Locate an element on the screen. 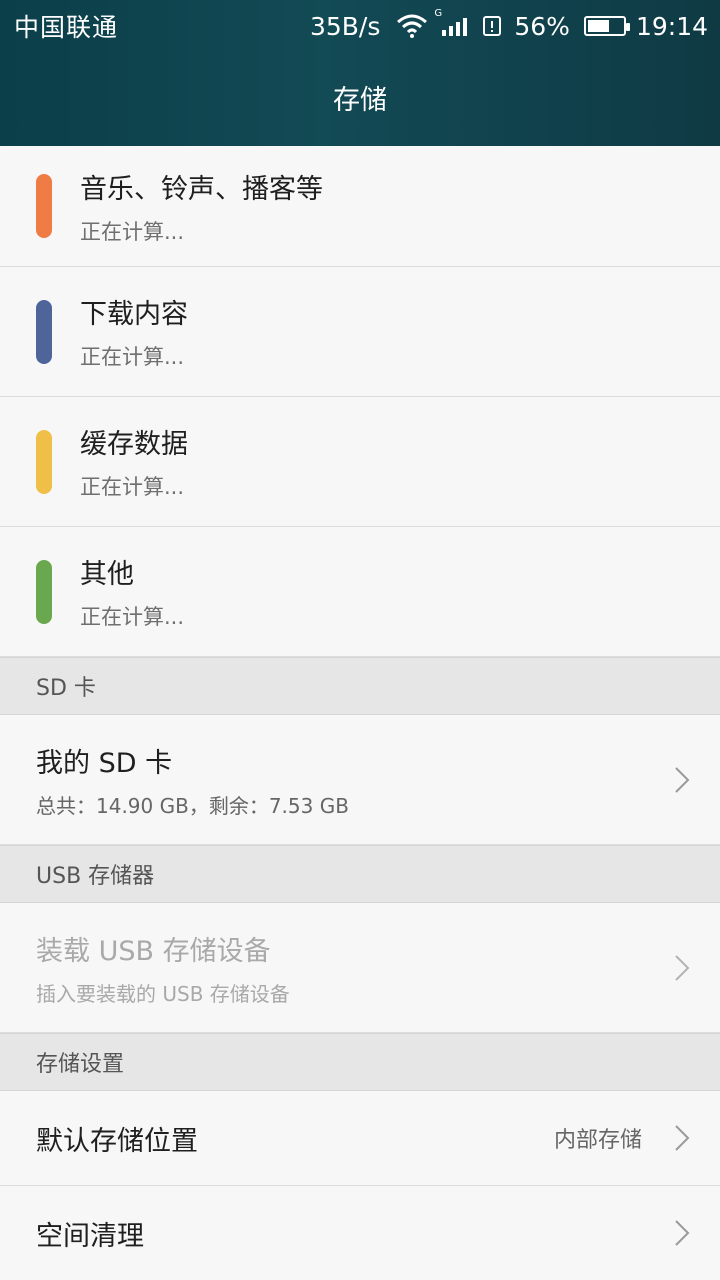  network-speed: 35B/s is located at coordinates (345, 26).